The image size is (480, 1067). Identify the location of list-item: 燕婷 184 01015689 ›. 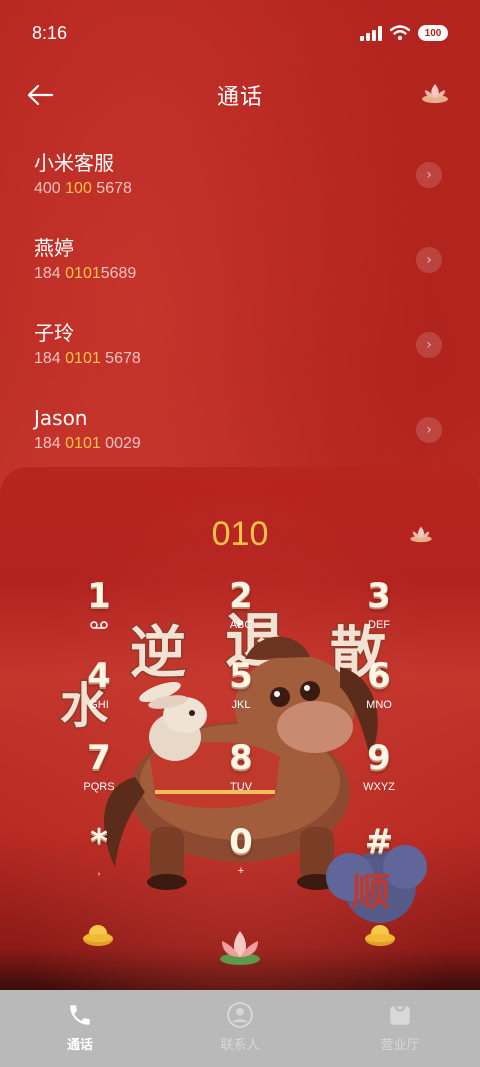
(240, 265).